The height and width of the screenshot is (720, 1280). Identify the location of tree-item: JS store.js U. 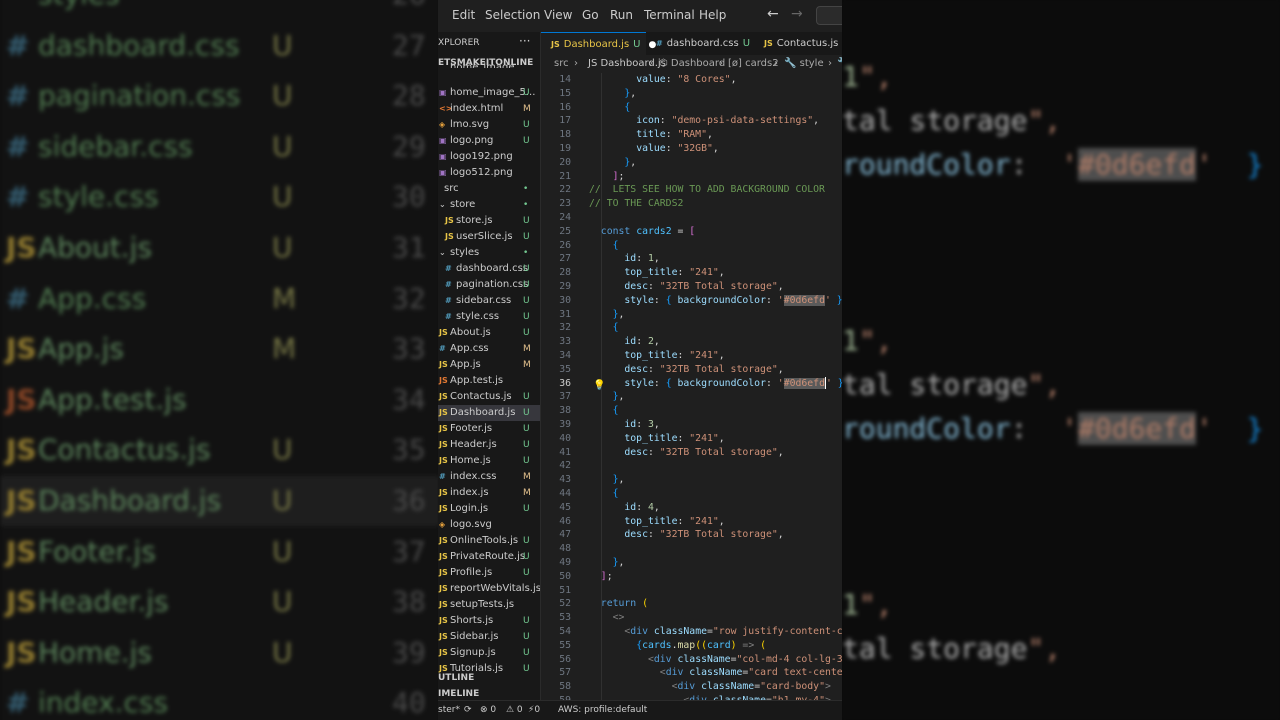
(489, 221).